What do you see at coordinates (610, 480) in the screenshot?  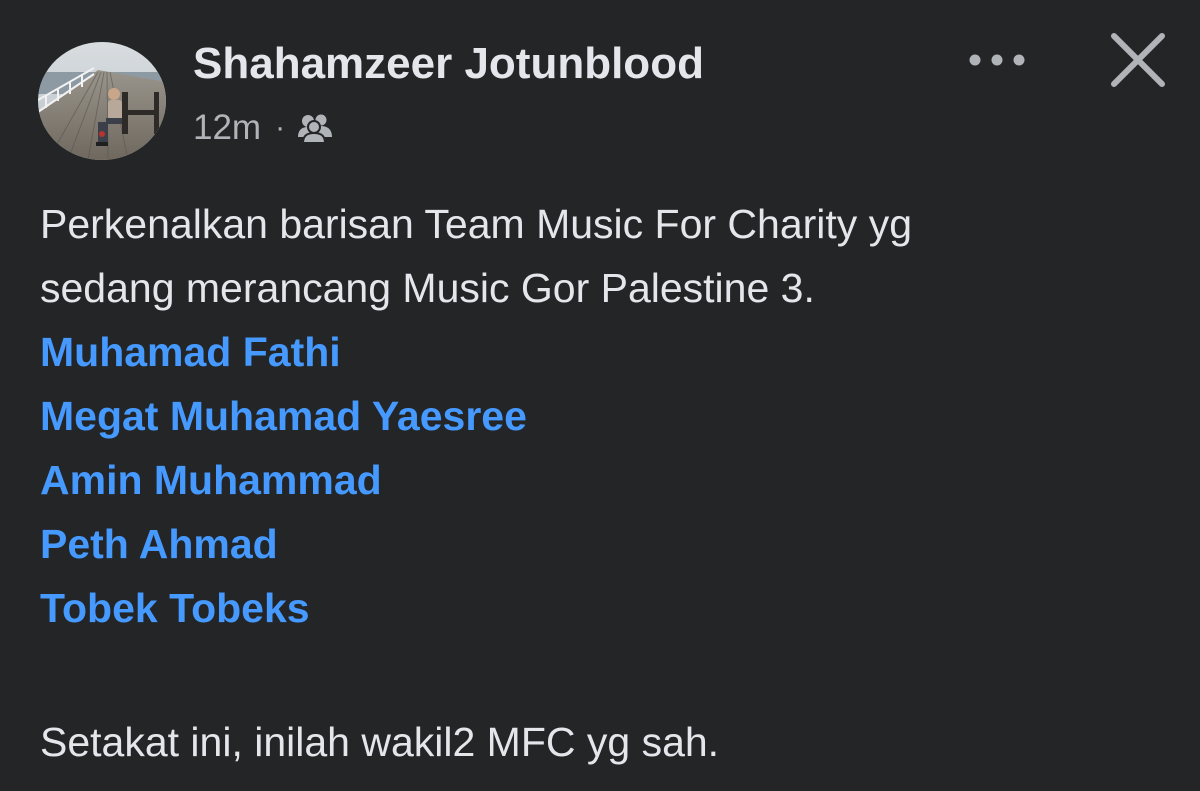 I see `mention-link: Amin Muhammad` at bounding box center [610, 480].